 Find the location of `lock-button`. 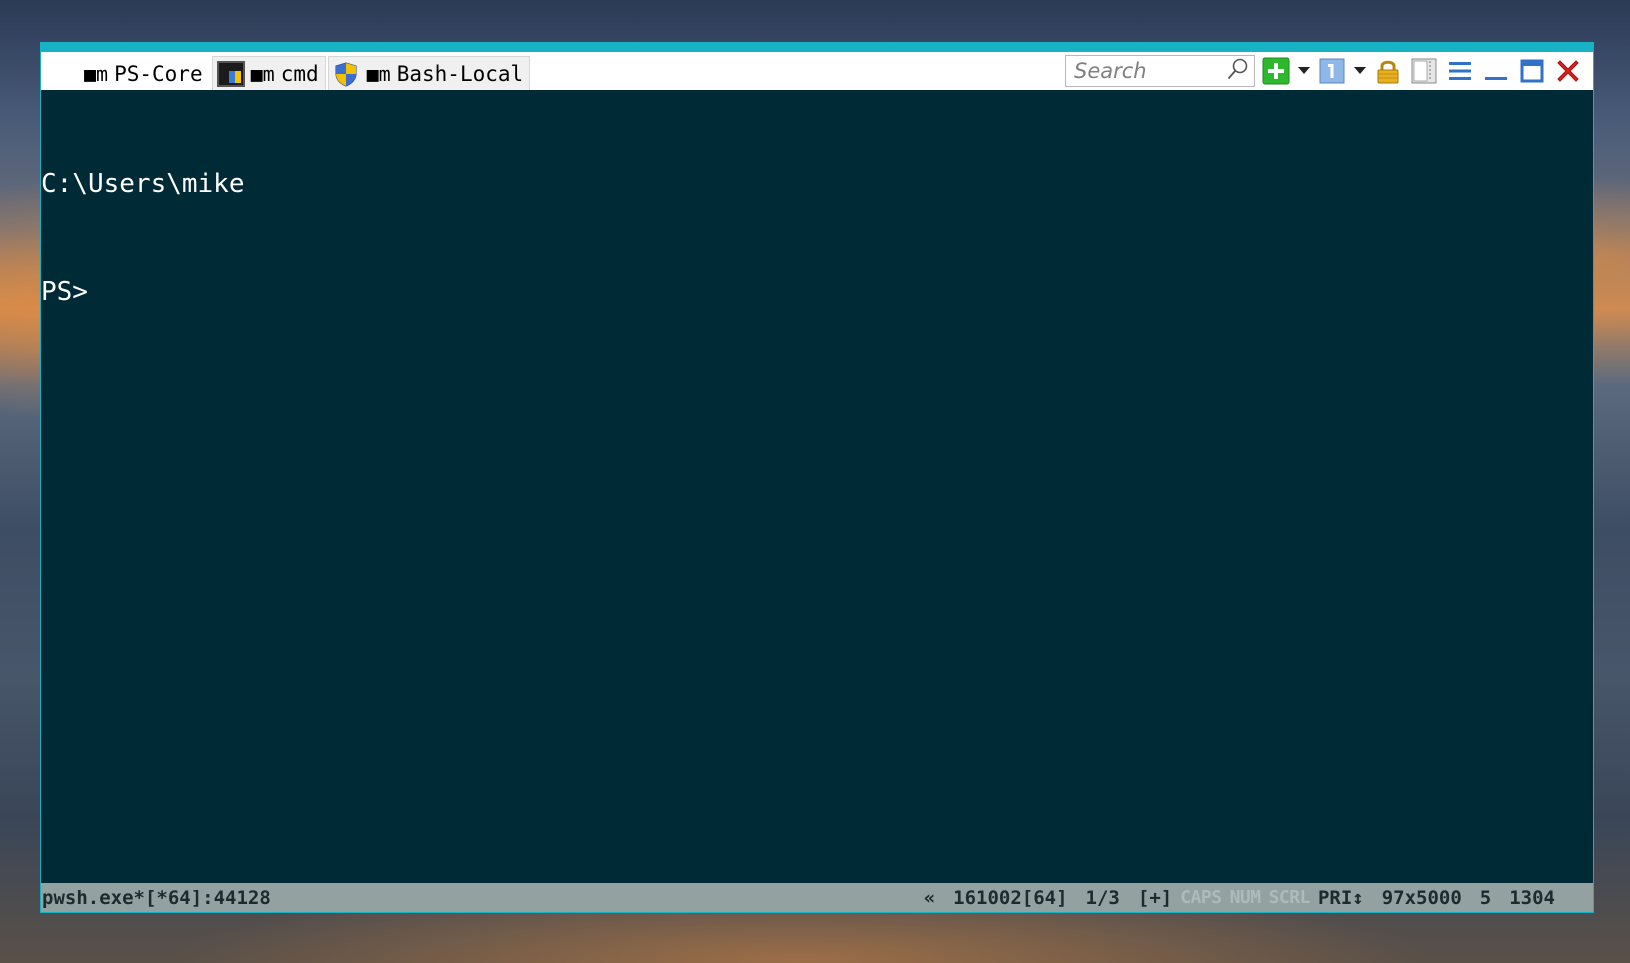

lock-button is located at coordinates (1388, 71).